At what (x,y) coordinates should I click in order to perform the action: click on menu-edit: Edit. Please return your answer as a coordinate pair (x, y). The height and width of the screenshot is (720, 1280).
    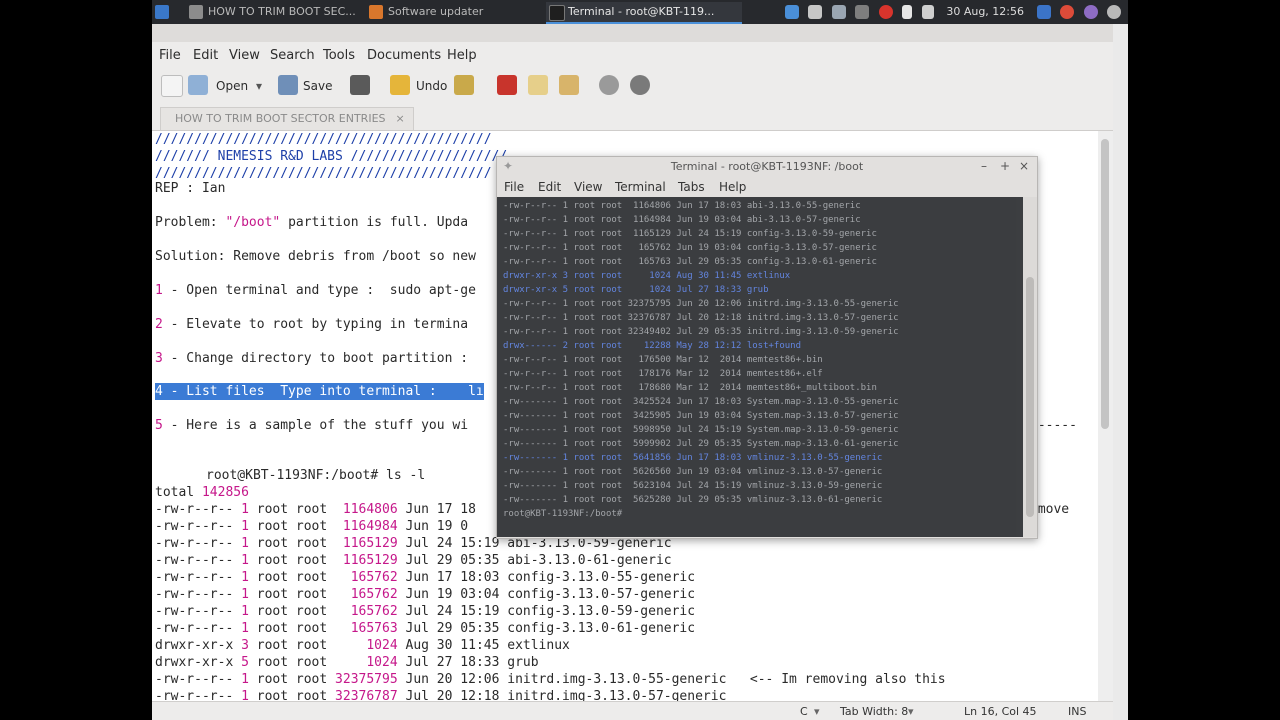
    Looking at the image, I should click on (205, 55).